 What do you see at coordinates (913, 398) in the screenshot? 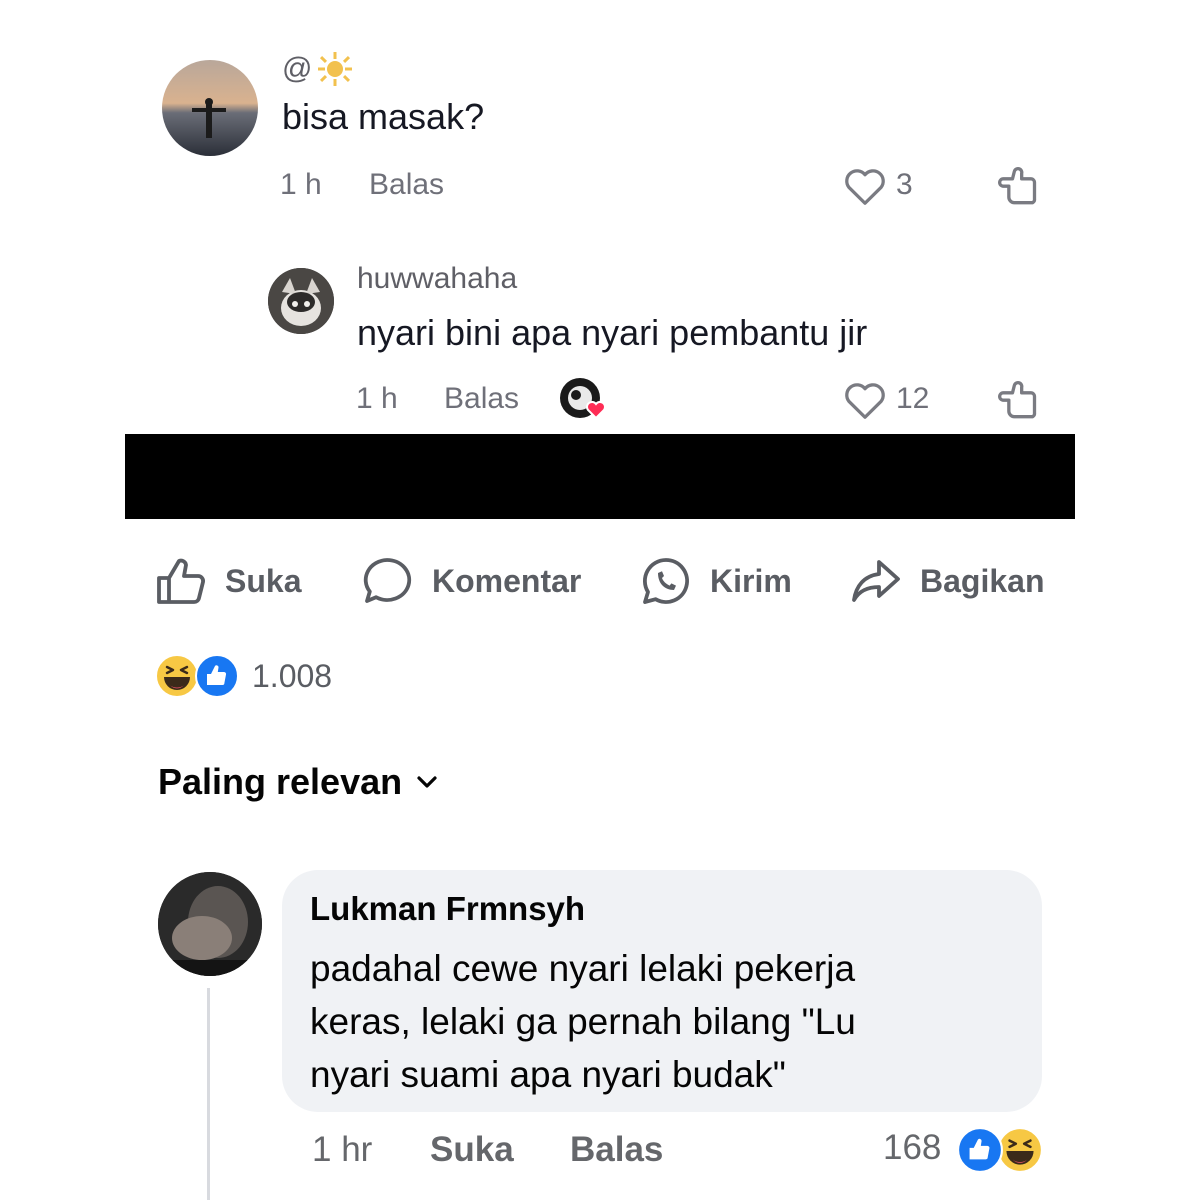
I see `like-count: 12` at bounding box center [913, 398].